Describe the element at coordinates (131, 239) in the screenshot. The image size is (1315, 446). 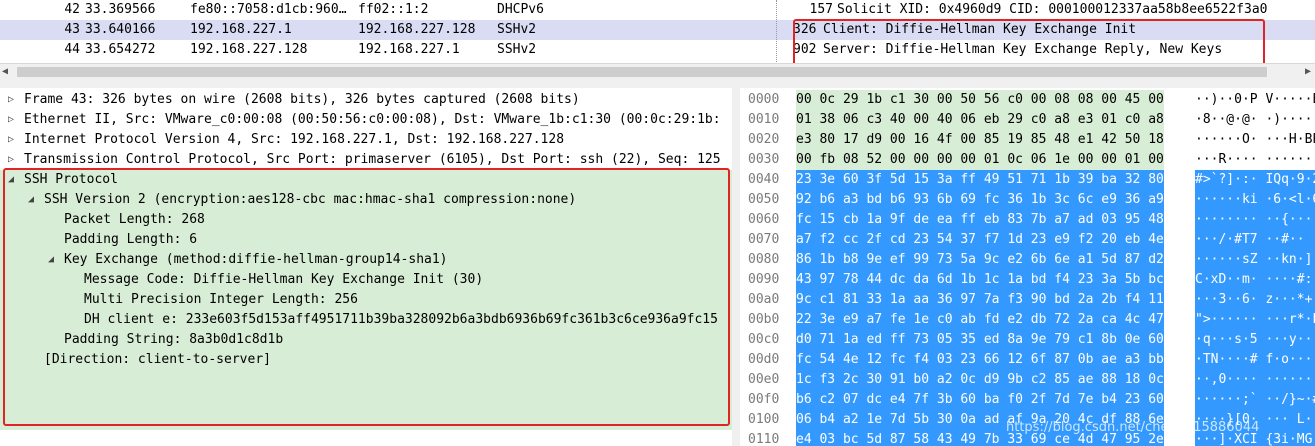
I see `tree-item-label: Padding Length: 6` at that location.